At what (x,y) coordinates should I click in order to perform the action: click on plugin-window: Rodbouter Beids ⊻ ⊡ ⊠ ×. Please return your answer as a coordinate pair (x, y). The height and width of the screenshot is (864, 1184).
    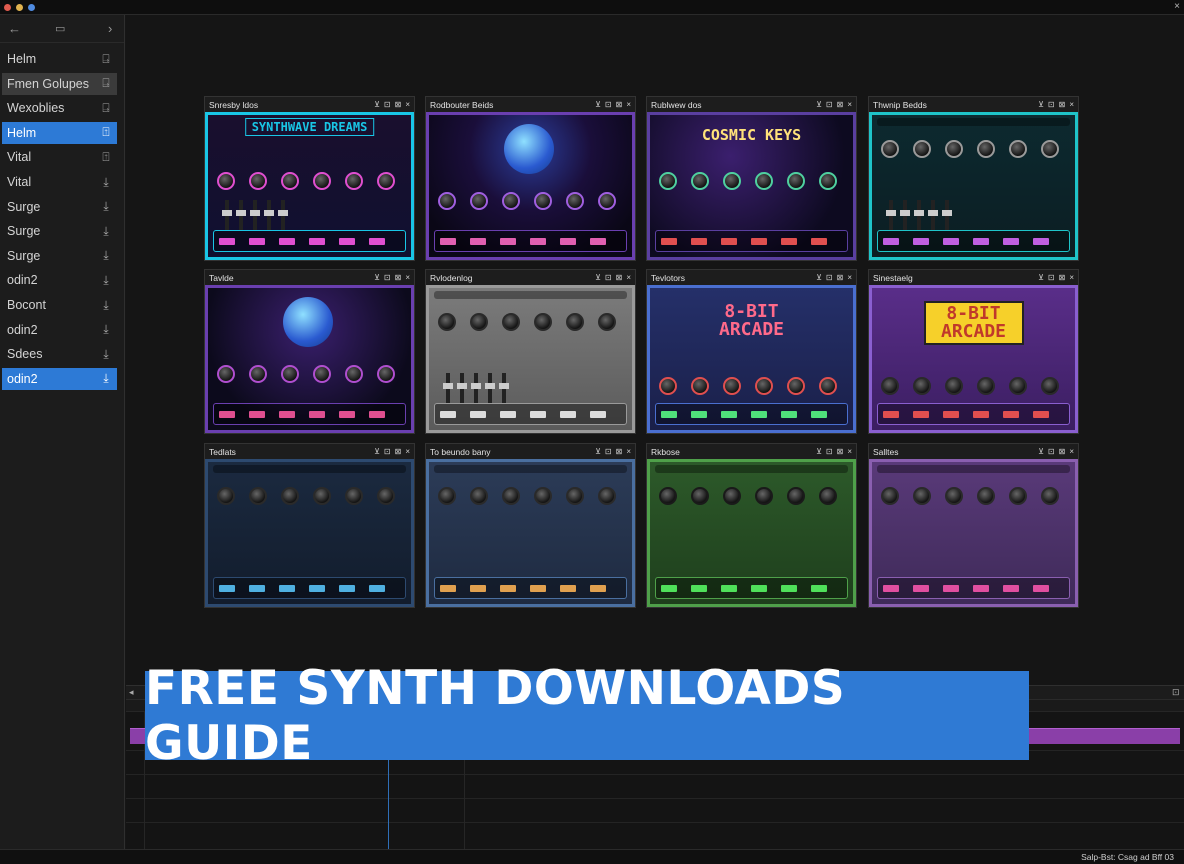
    Looking at the image, I should click on (530, 178).